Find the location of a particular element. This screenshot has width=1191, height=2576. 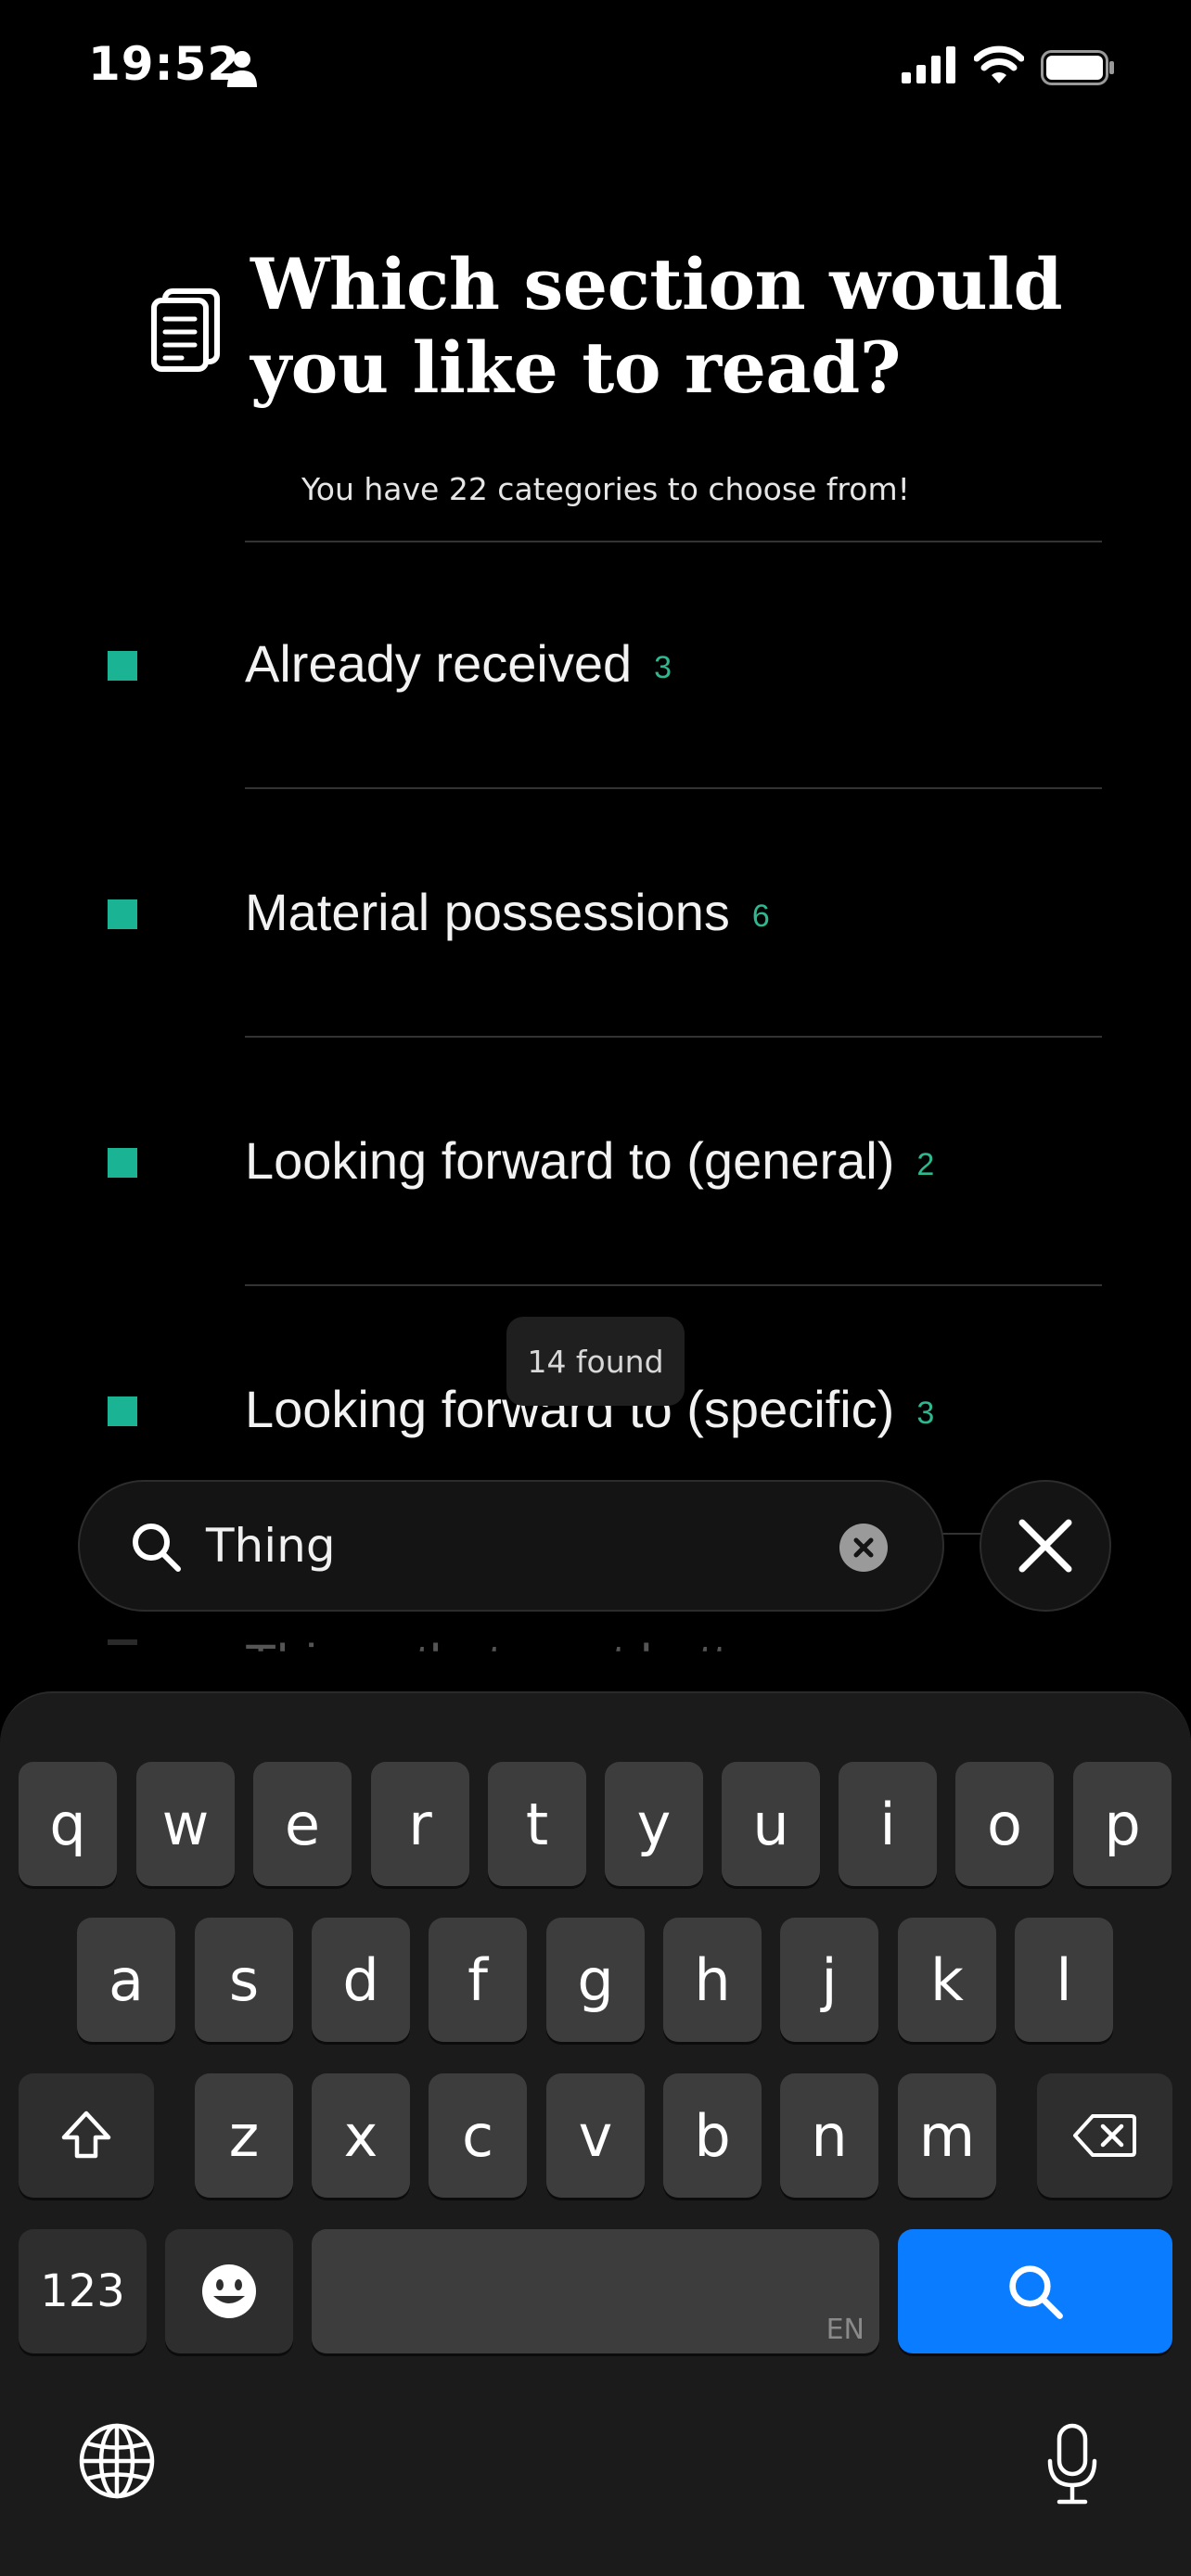

key-e: e is located at coordinates (302, 1824).